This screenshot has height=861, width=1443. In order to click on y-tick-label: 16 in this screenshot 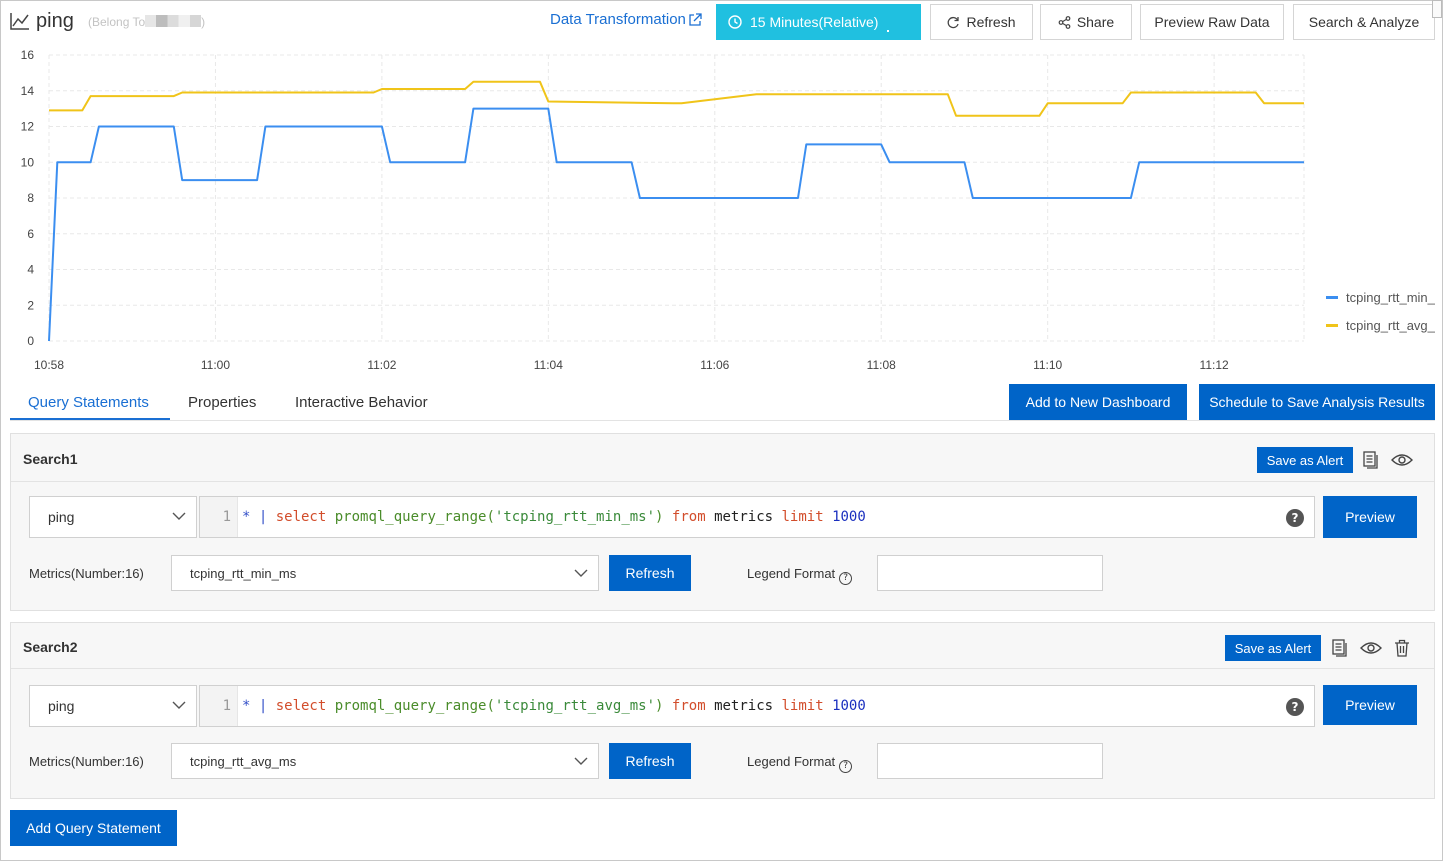, I will do `click(28, 55)`.